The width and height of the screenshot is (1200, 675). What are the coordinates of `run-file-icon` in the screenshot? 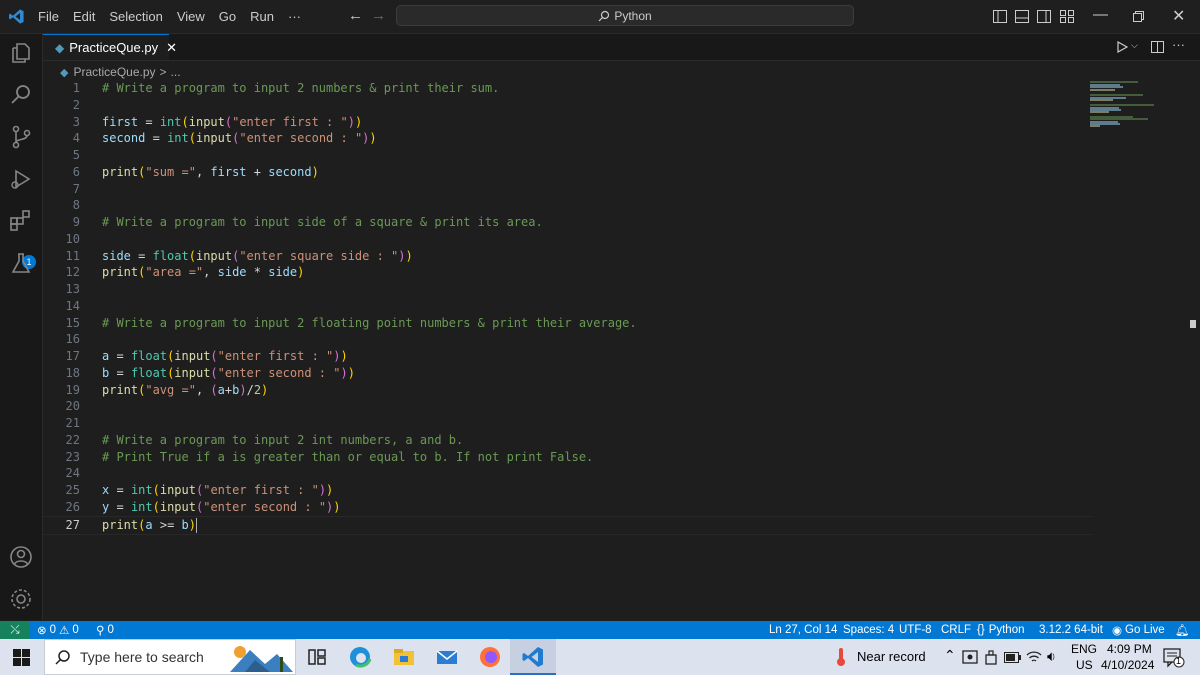 It's located at (1122, 47).